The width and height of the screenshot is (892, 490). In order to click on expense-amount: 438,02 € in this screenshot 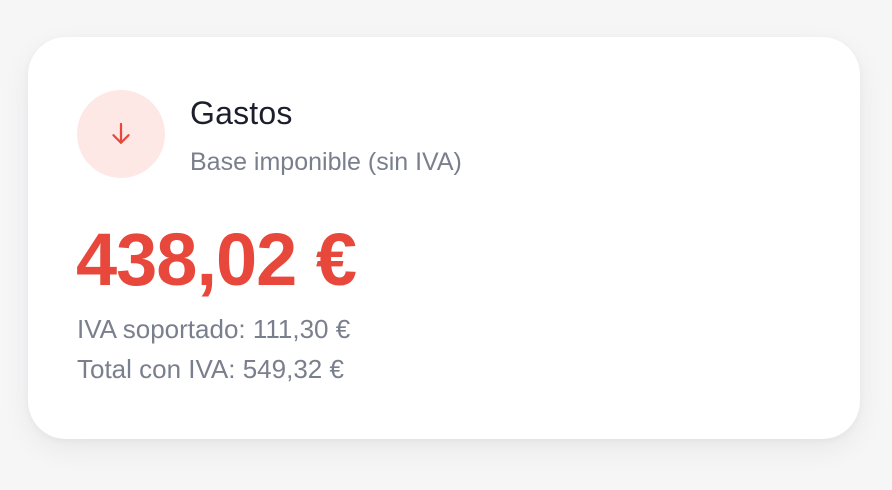, I will do `click(216, 259)`.